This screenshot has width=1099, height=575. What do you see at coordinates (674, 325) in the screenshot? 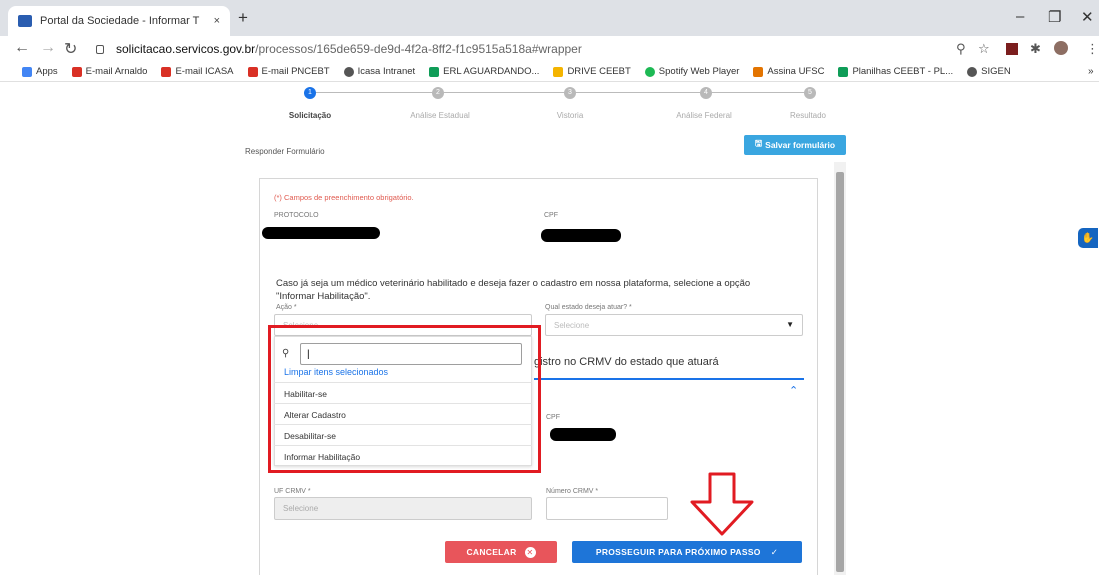
I see `state-select: Selecione ▼` at bounding box center [674, 325].